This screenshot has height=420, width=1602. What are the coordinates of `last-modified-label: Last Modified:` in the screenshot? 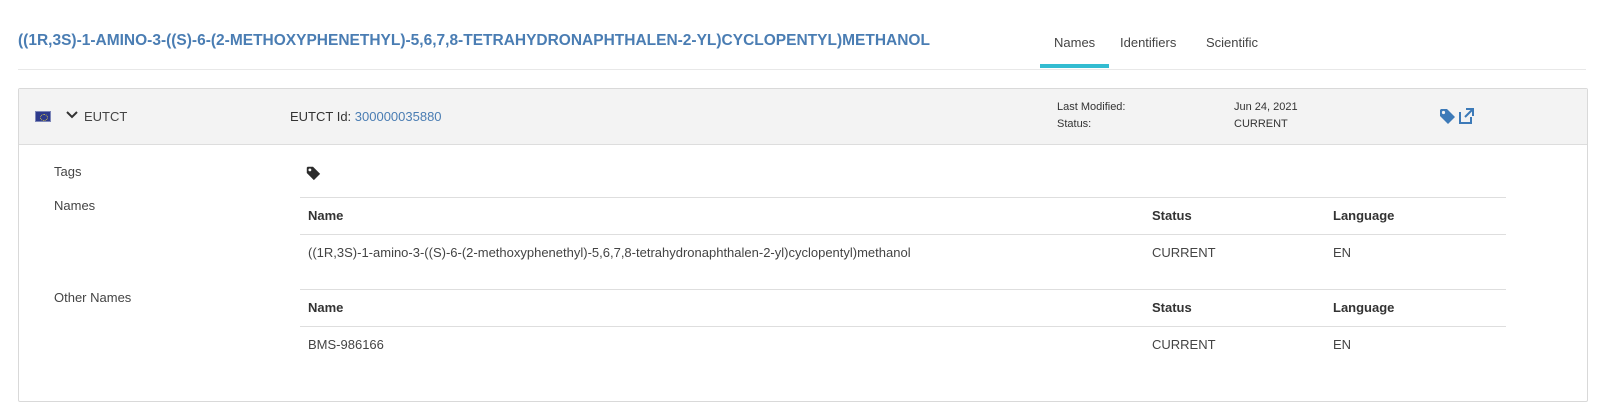 It's located at (1091, 107).